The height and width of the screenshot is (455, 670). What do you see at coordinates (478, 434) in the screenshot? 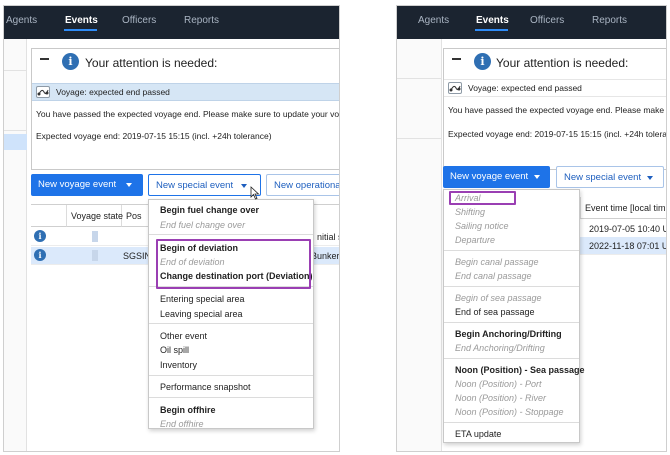
I see `menu-item-eta-update: ETA update` at bounding box center [478, 434].